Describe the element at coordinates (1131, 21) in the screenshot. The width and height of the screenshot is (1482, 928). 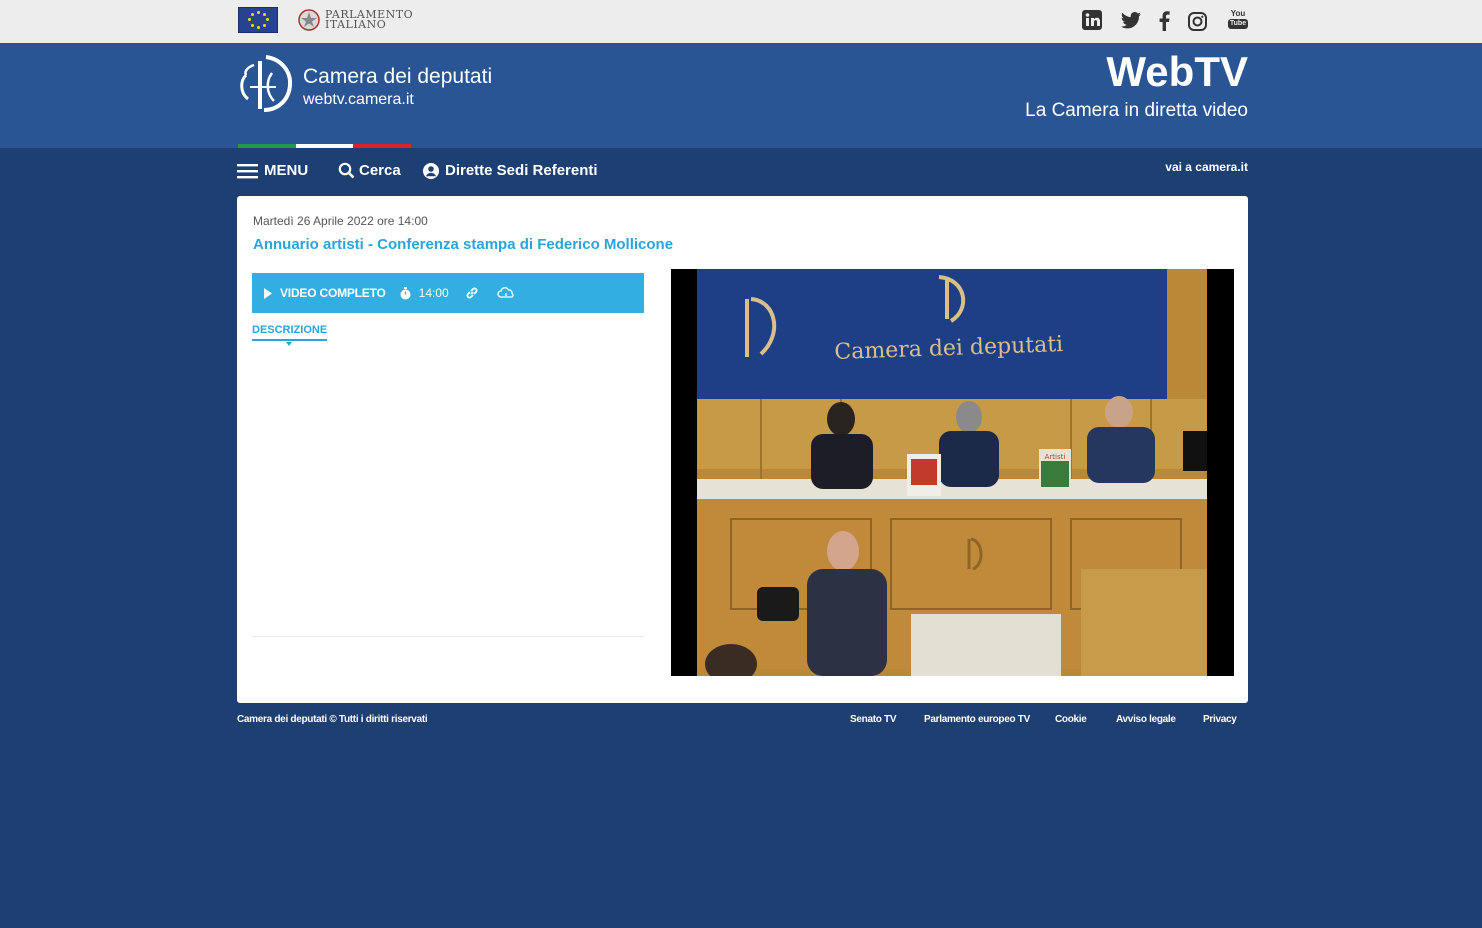
I see `twitter-icon` at that location.